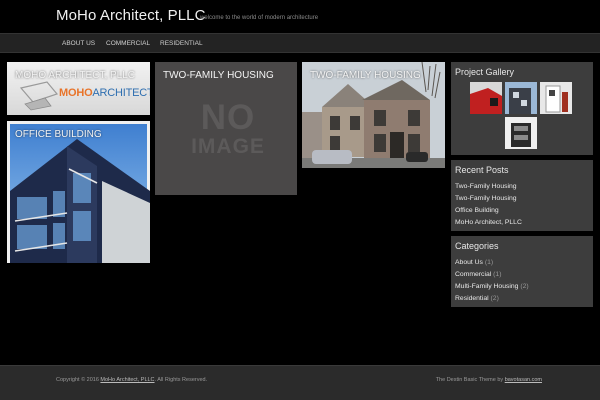  I want to click on post-card-office-building: OFFICE BUILDING, so click(78, 192).